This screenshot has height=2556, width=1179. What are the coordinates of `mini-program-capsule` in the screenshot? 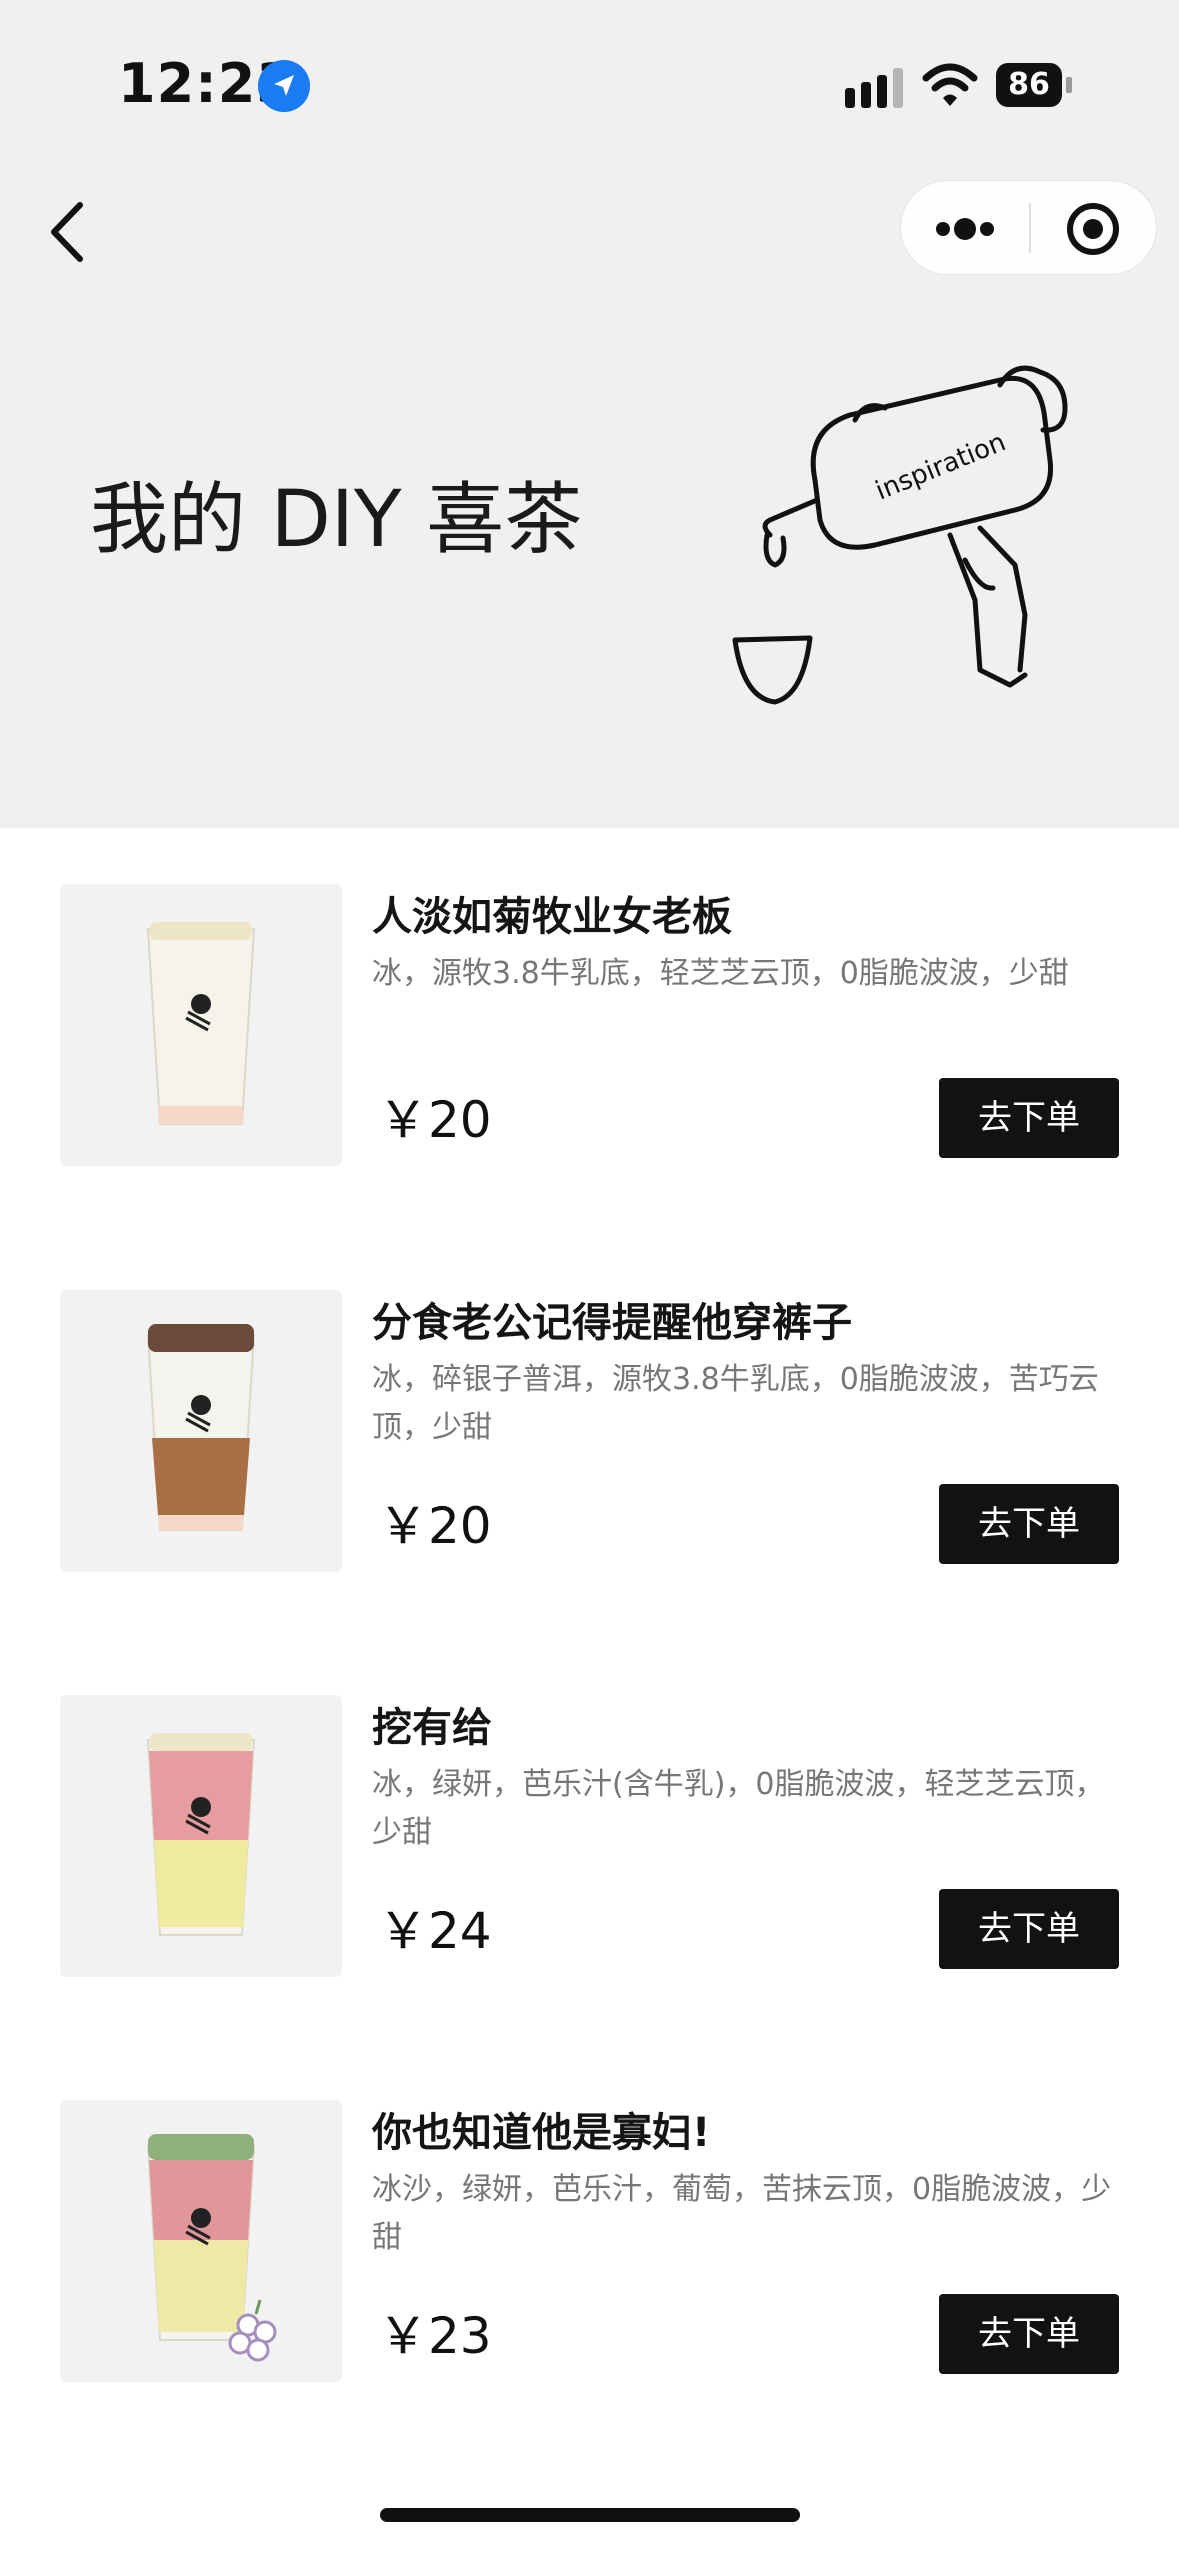 It's located at (1028, 227).